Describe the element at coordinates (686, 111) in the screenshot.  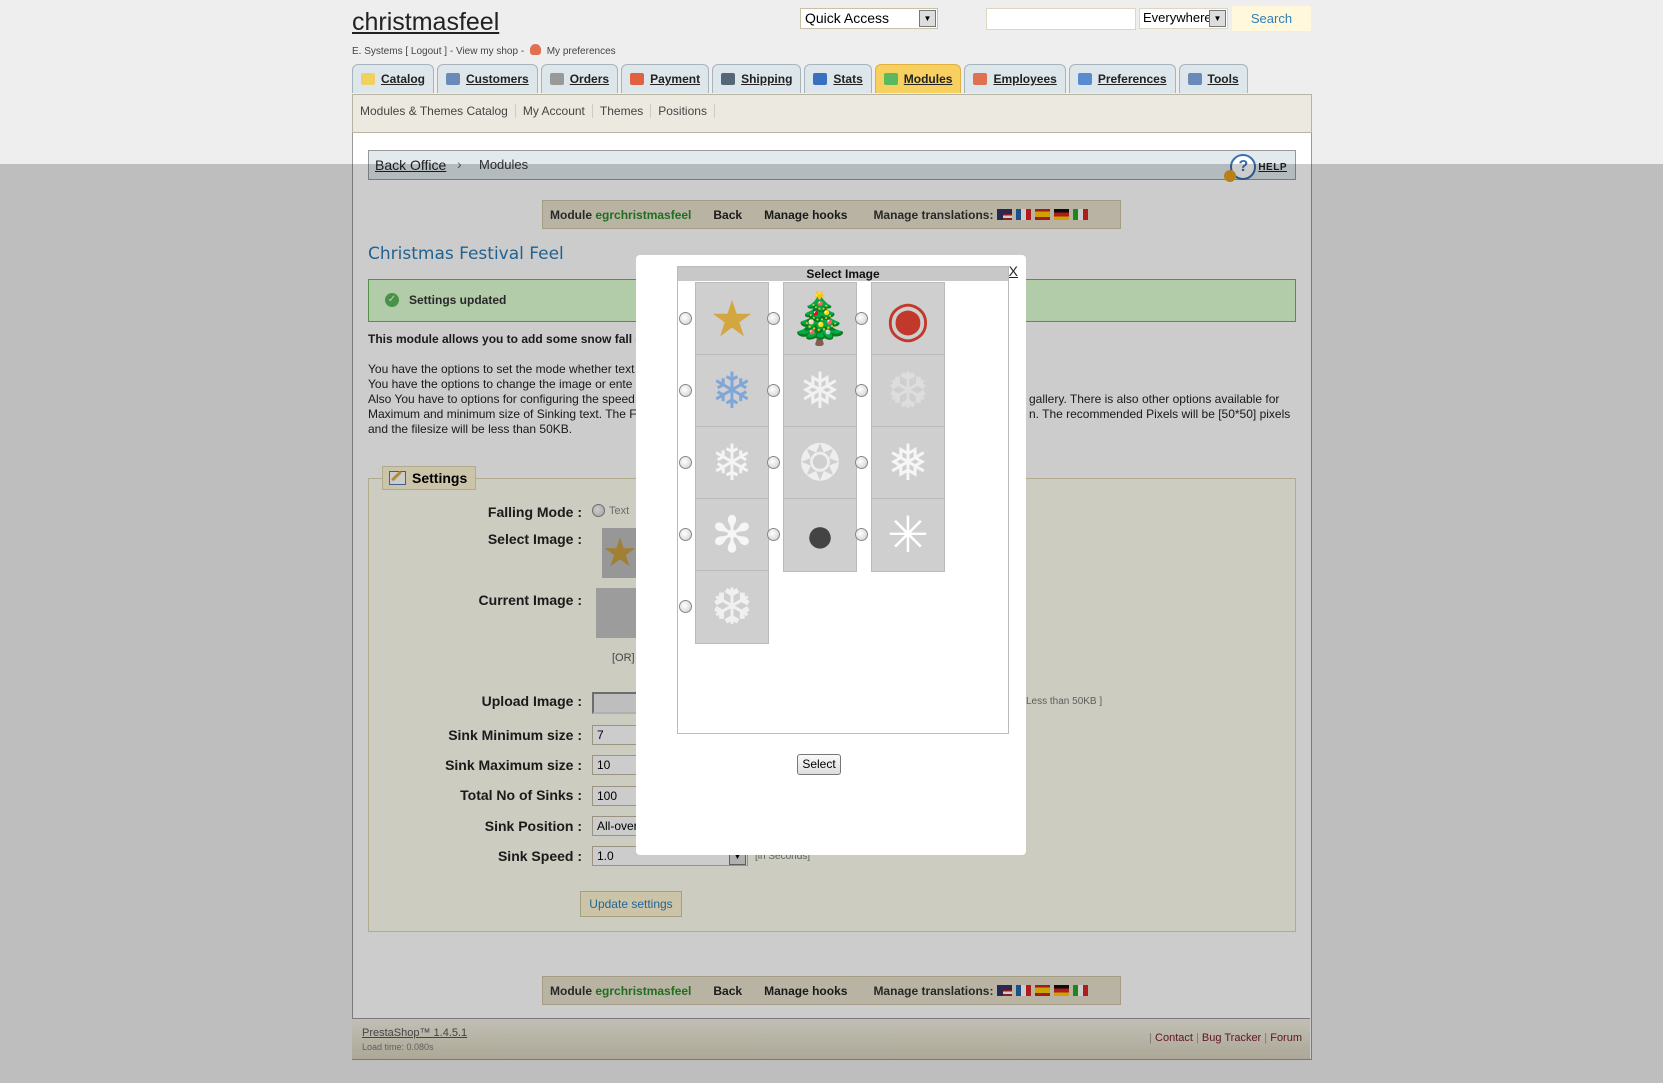
I see `subnav-positions: Positions` at that location.